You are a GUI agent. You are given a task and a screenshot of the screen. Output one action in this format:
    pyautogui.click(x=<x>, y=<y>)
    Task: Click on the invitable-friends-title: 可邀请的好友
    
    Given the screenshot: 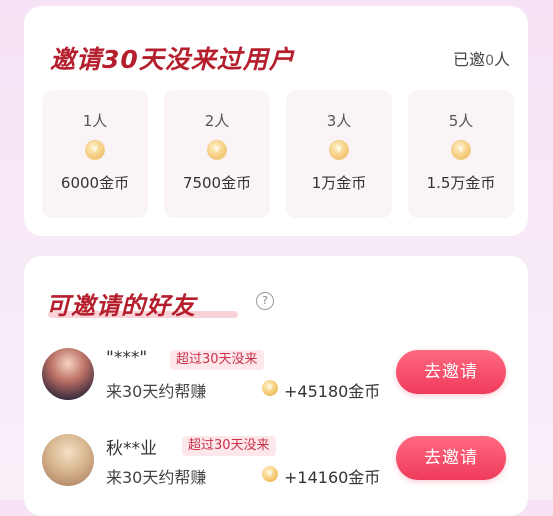 What is the action you would take?
    pyautogui.click(x=121, y=306)
    